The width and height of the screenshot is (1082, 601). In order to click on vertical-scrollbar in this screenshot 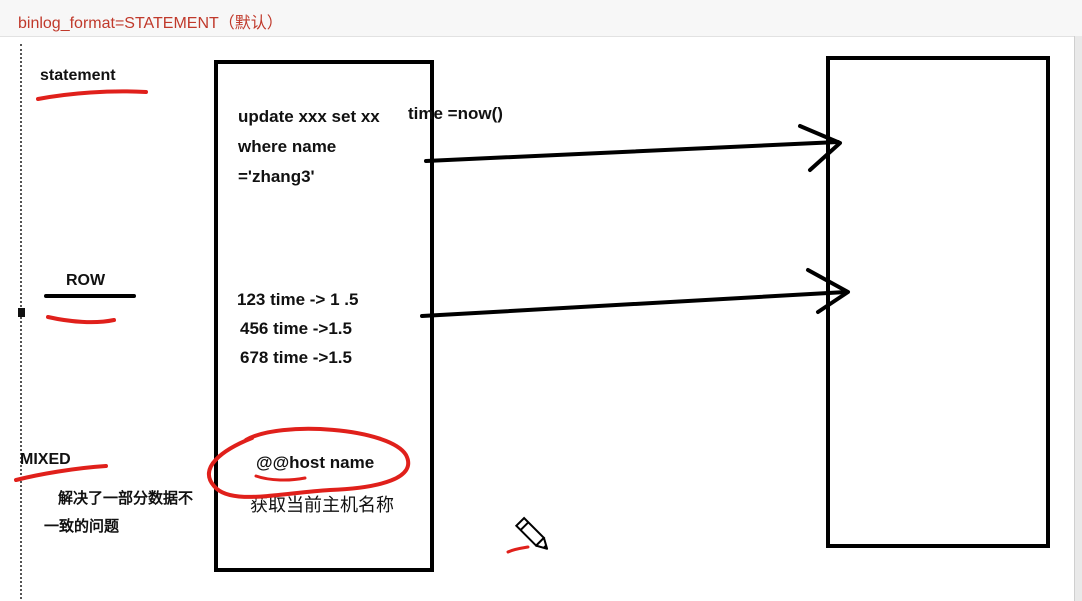, I will do `click(1078, 318)`.